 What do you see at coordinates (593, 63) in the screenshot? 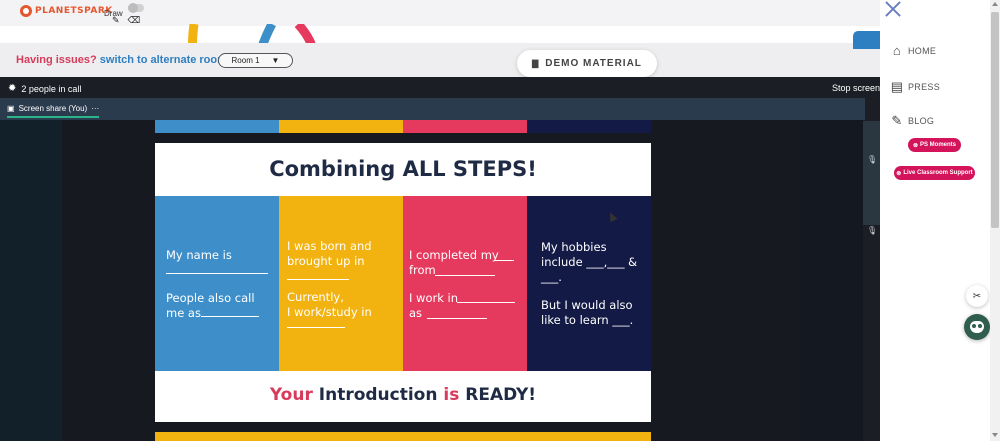
I see `demo-material-label: DEMO MATERIAL` at bounding box center [593, 63].